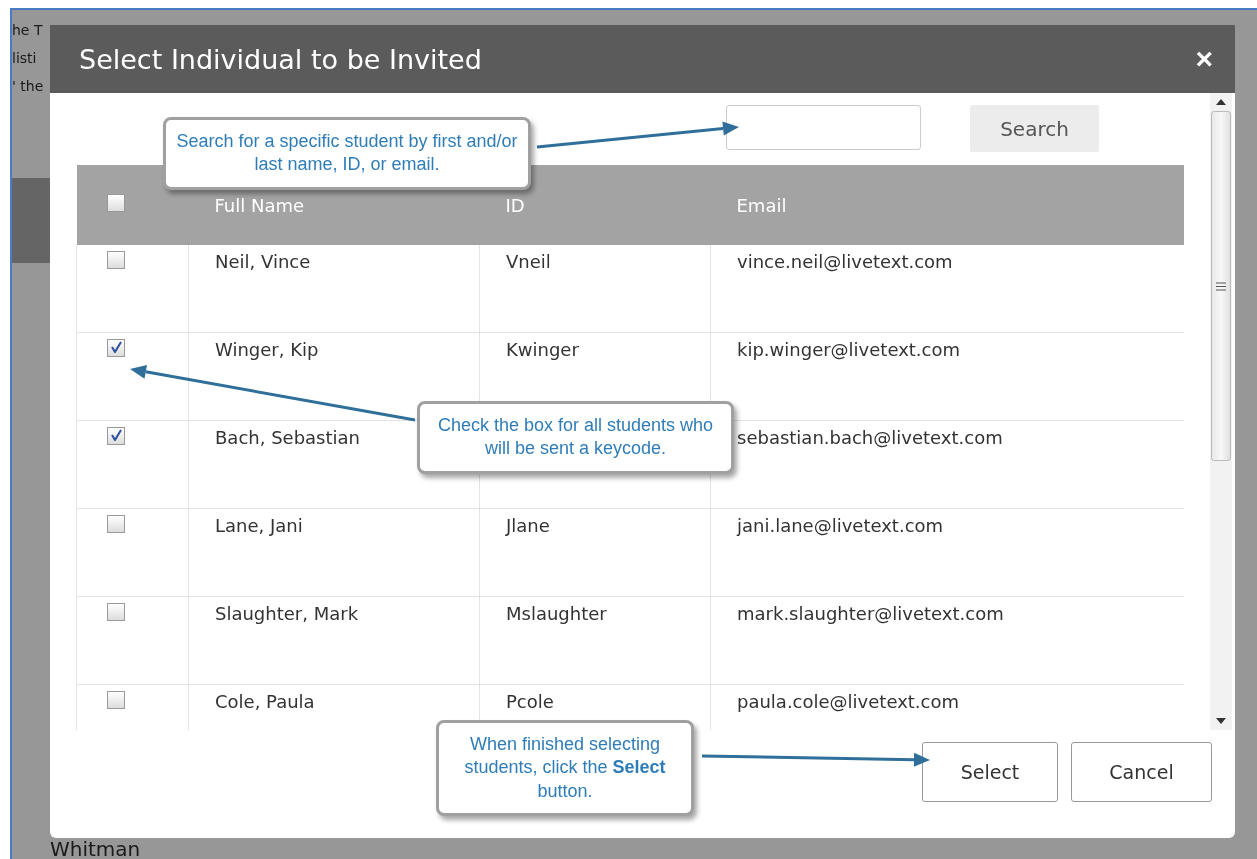 The image size is (1257, 859). Describe the element at coordinates (334, 640) in the screenshot. I see `table-cell: Slaughter, Mark` at that location.